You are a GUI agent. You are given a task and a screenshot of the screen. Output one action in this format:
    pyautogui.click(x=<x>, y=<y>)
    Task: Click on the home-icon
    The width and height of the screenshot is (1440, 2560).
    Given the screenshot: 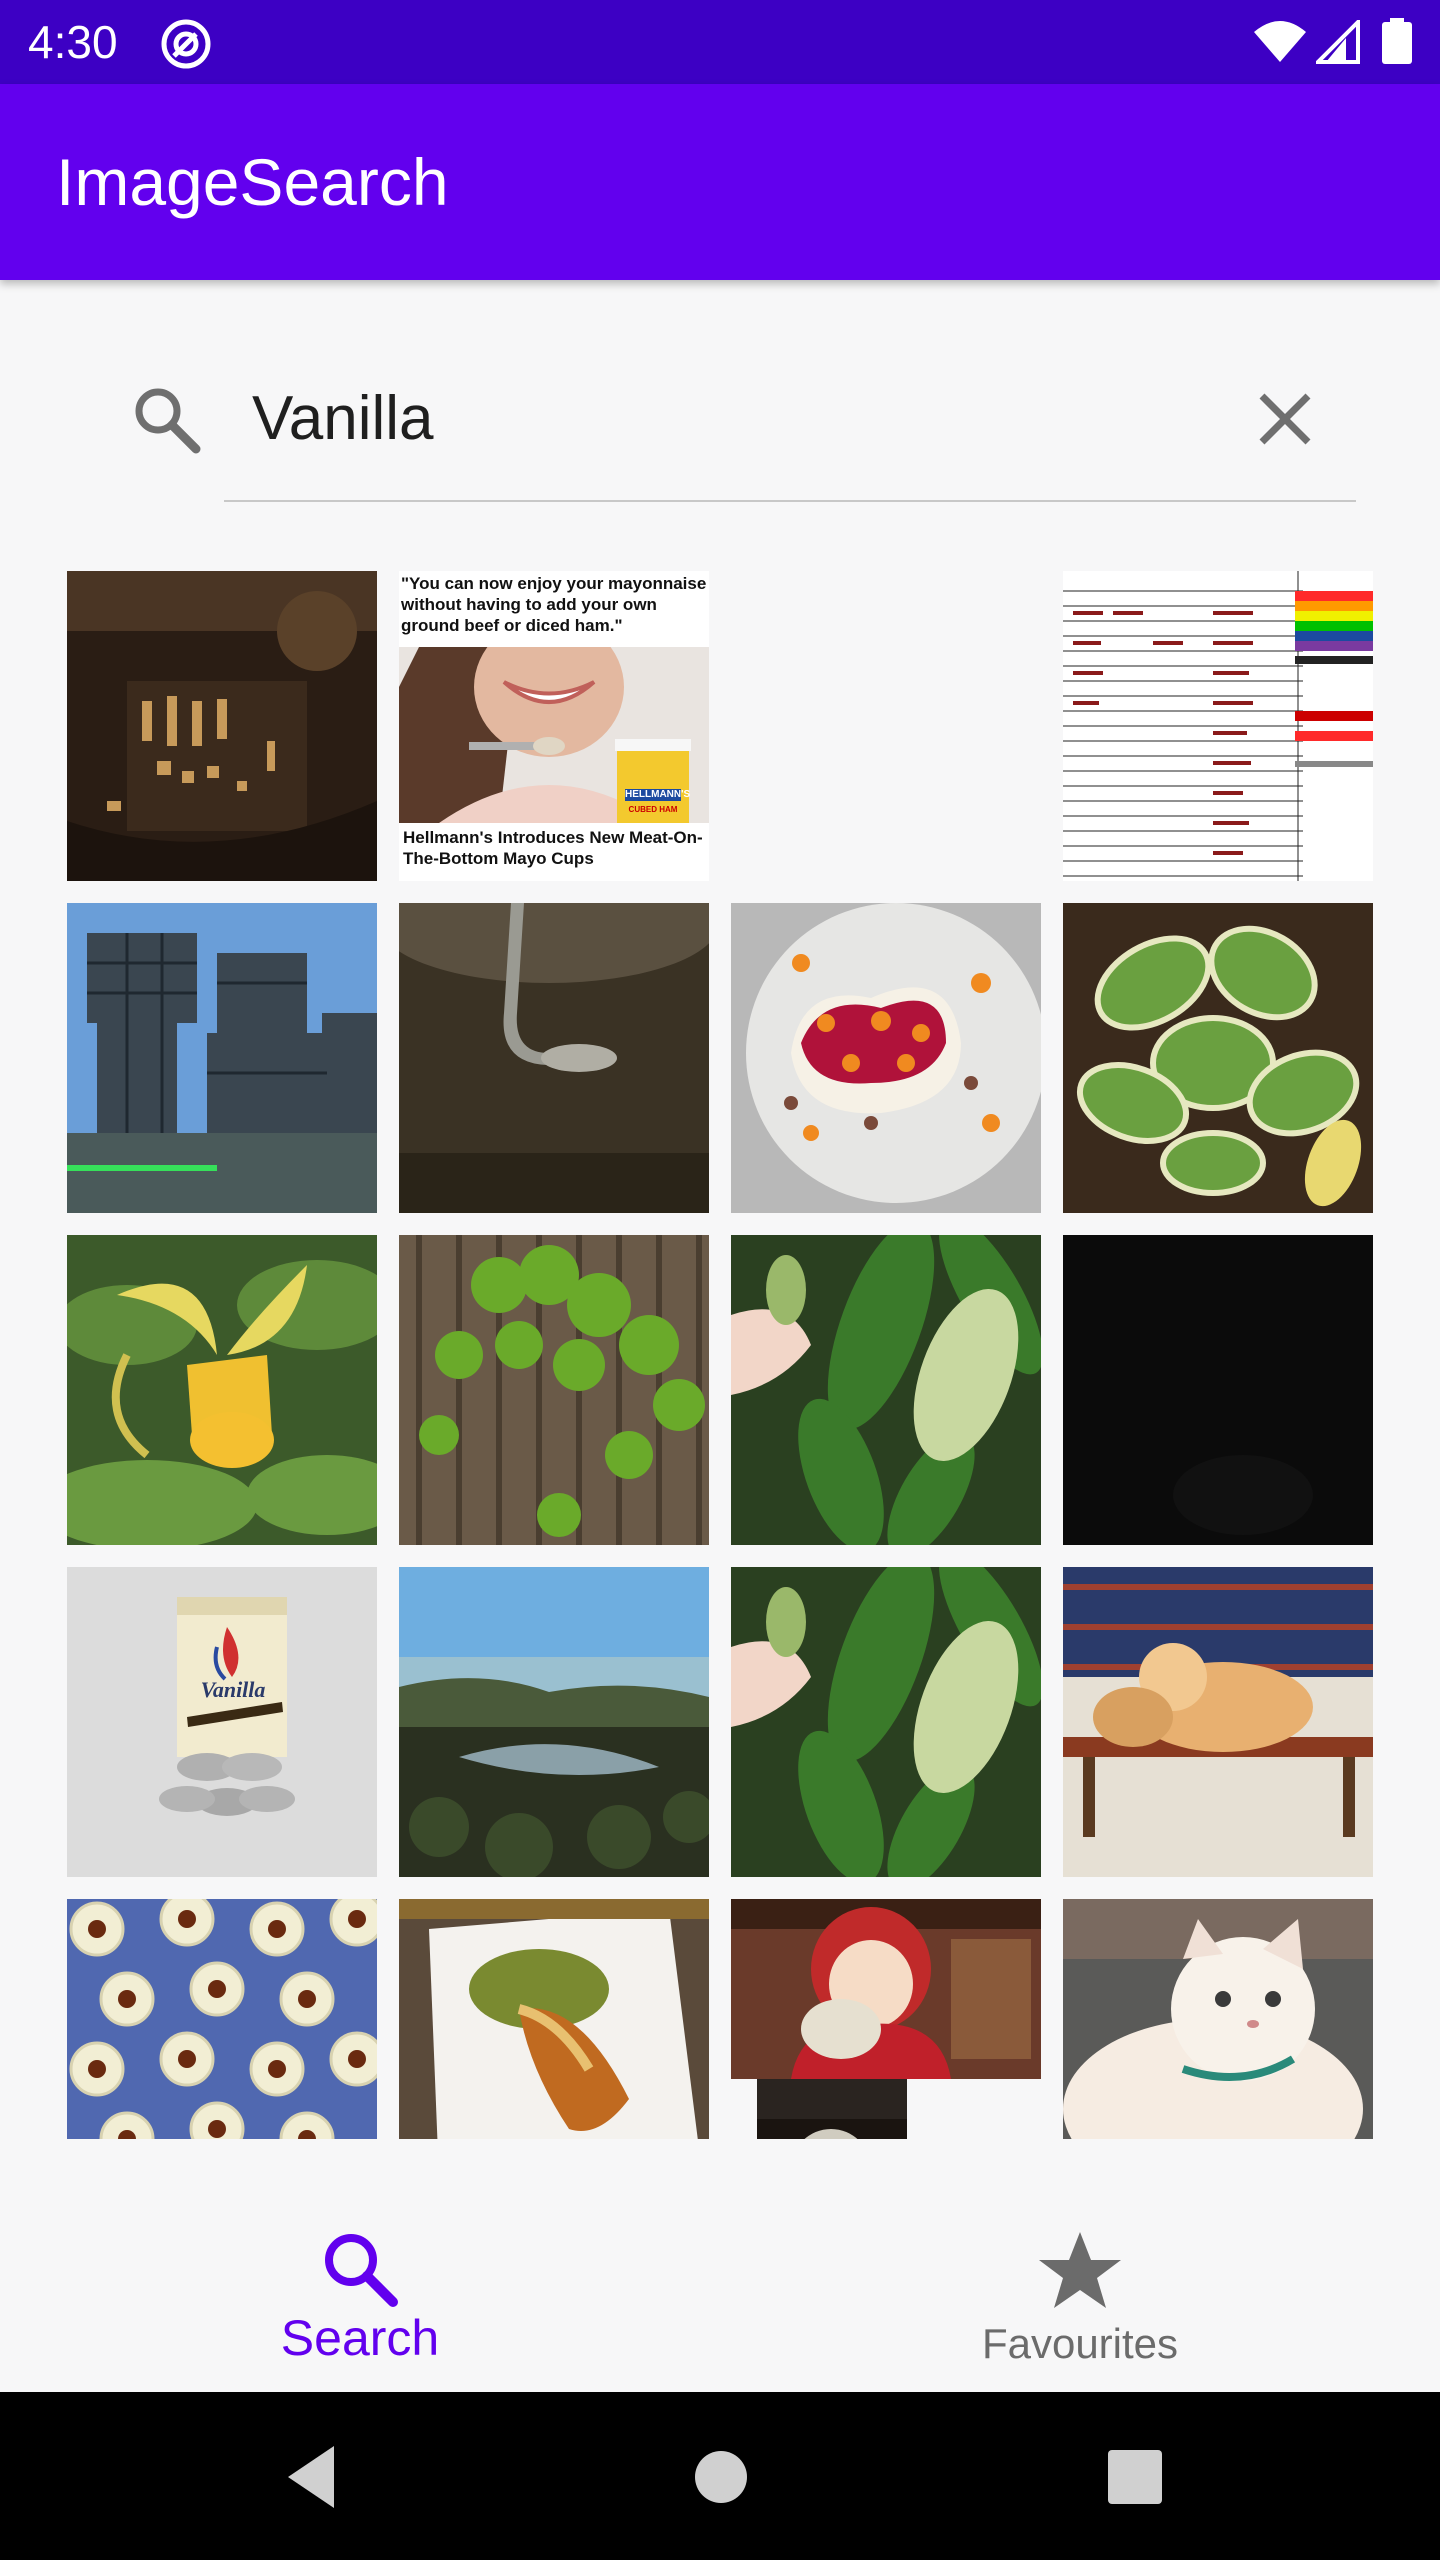 What is the action you would take?
    pyautogui.click(x=721, y=2477)
    